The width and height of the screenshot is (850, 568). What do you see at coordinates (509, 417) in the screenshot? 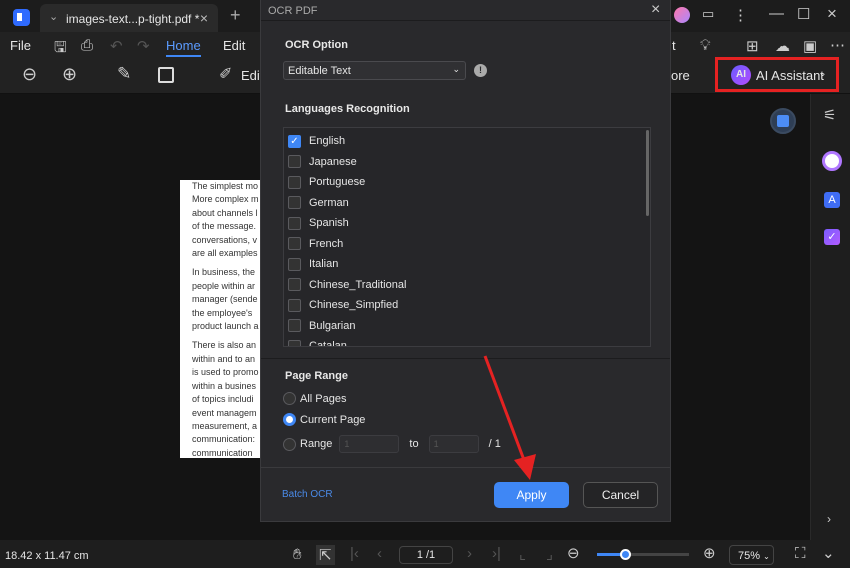
I see `red-arrow-annotation` at bounding box center [509, 417].